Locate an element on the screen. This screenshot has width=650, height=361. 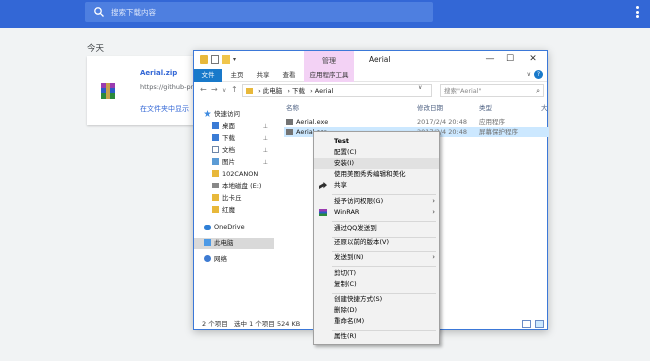
sidebar-item-local-disk-e: 本地磁盘 (E:) is located at coordinates (234, 186).